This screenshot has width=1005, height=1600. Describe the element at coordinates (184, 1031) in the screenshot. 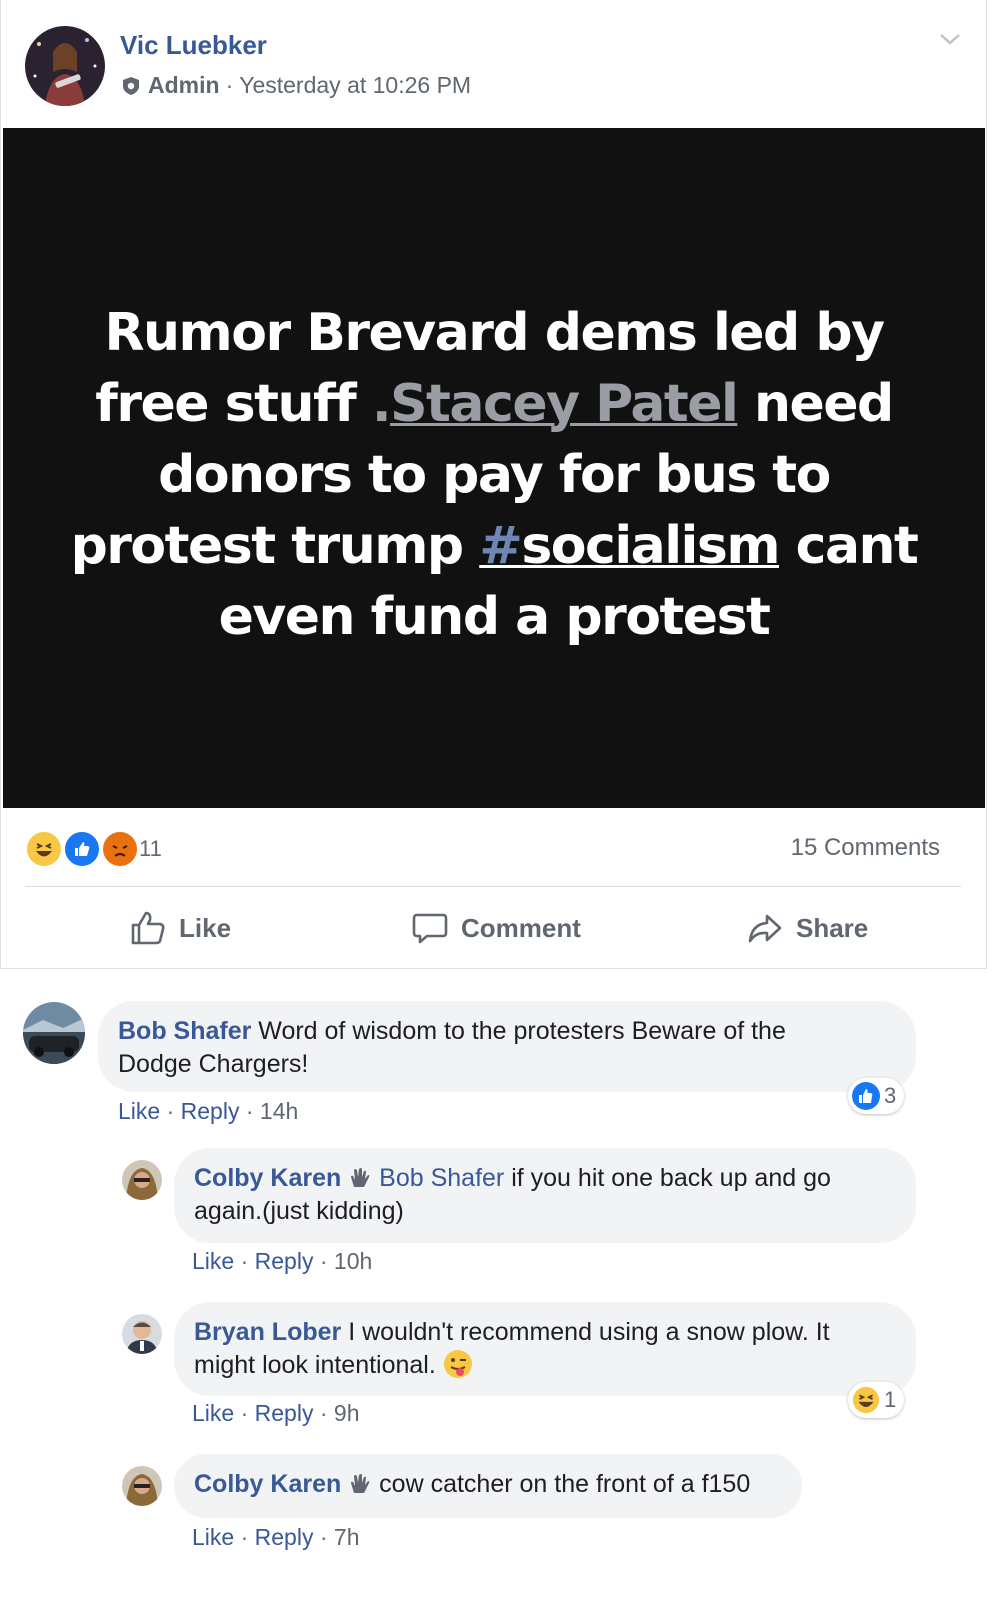

I see `commenter-name: Bob Shafer` at that location.